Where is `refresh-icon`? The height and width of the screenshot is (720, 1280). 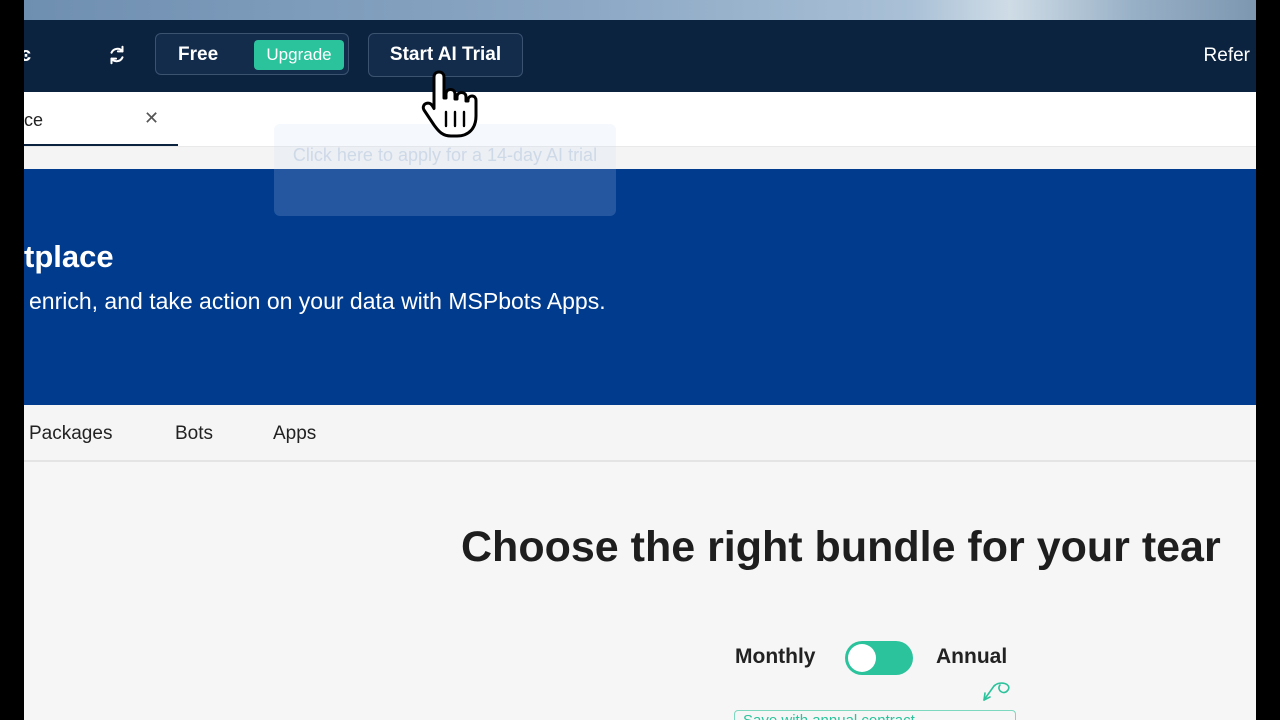
refresh-icon is located at coordinates (117, 55).